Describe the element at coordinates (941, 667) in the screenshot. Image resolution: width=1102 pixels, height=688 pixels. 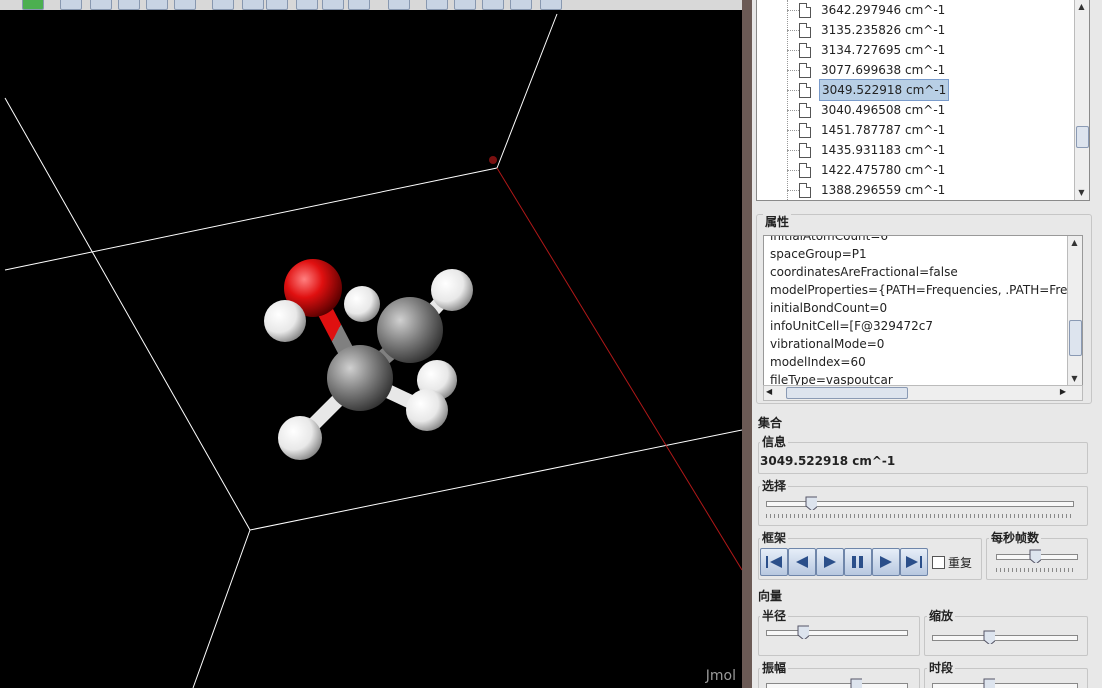
I see `period-label: 时段` at that location.